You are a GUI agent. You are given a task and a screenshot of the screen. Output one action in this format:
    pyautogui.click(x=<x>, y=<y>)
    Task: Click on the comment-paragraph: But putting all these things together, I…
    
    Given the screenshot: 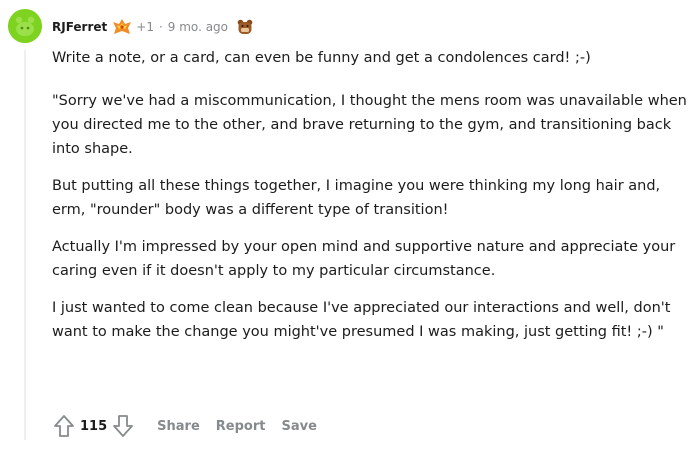 What is the action you would take?
    pyautogui.click(x=356, y=198)
    